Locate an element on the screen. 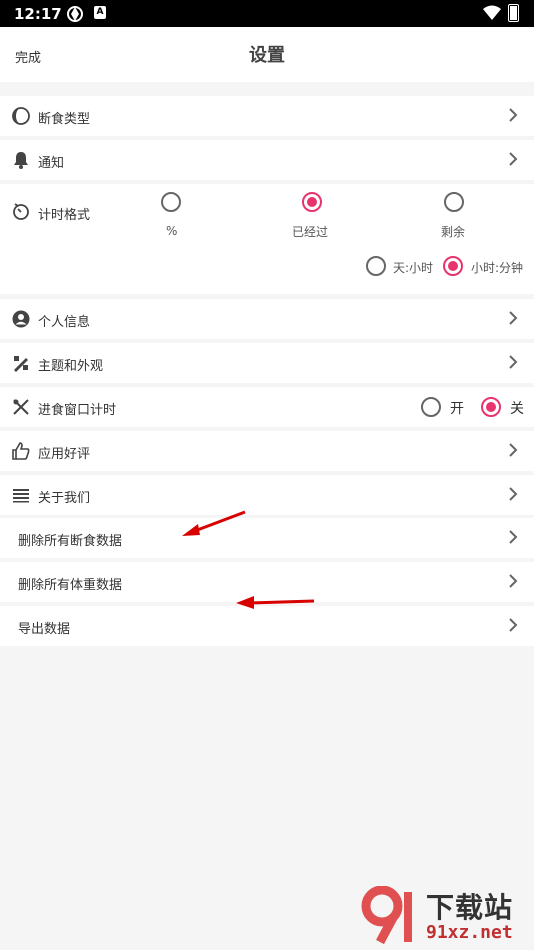  radio-remaining is located at coordinates (454, 202).